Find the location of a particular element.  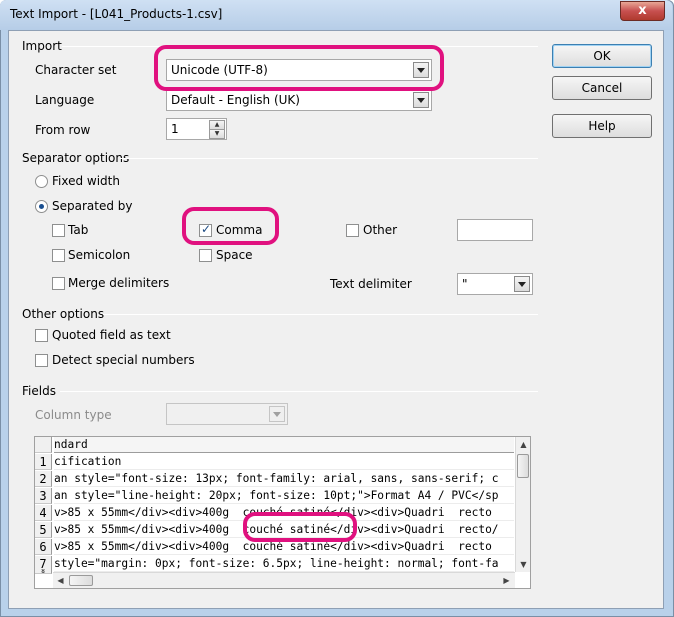

vertical-scrollbar: ▲ ▼ is located at coordinates (522, 504).